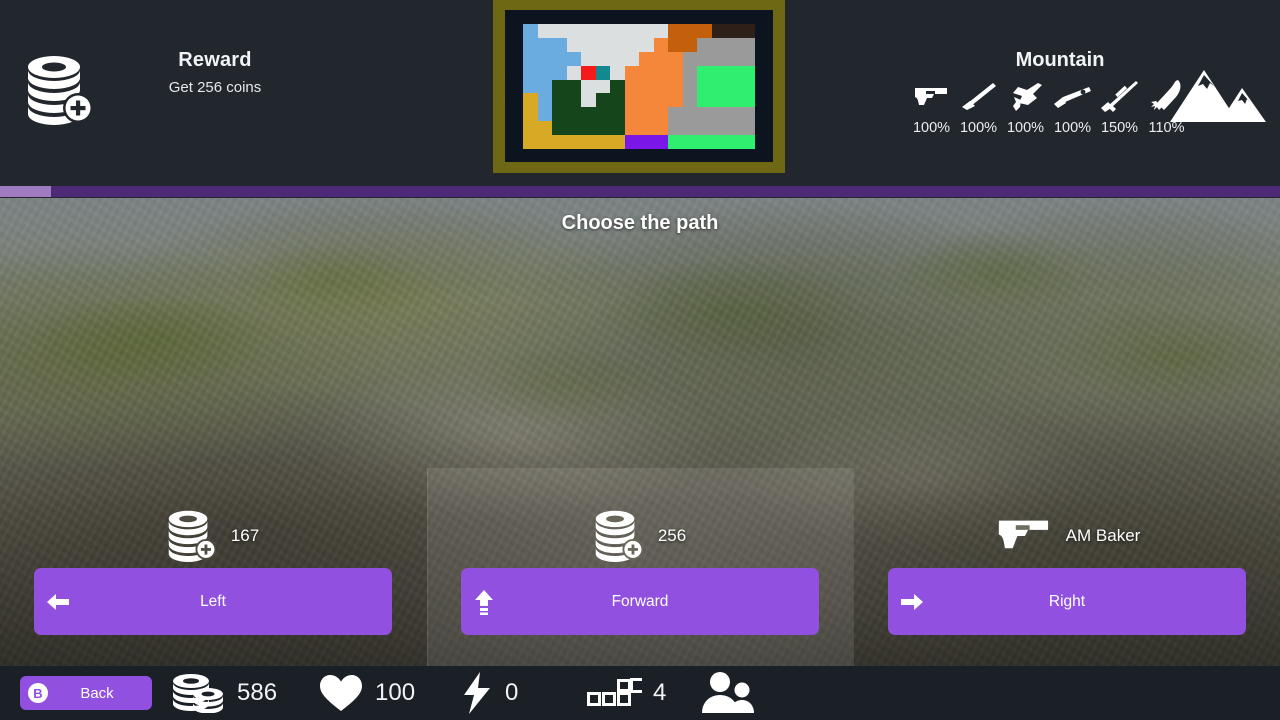  I want to click on shotgun-icon, so click(1073, 97).